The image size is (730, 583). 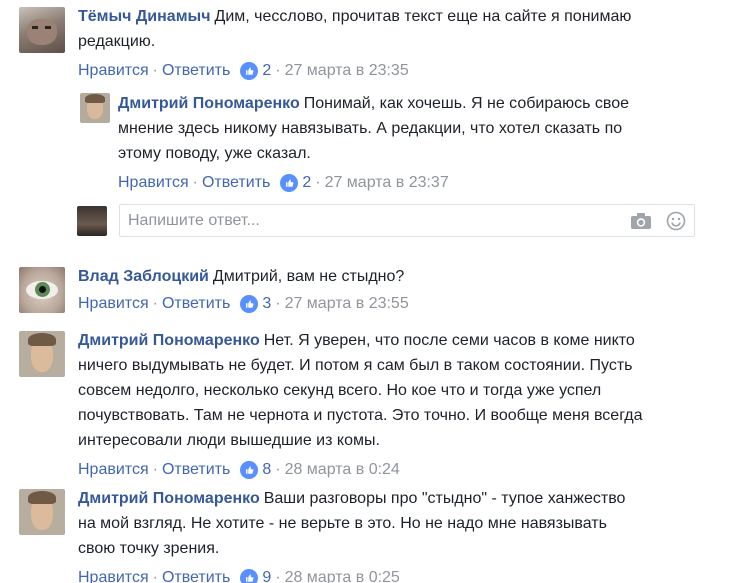 What do you see at coordinates (92, 220) in the screenshot?
I see `current-user-avatar` at bounding box center [92, 220].